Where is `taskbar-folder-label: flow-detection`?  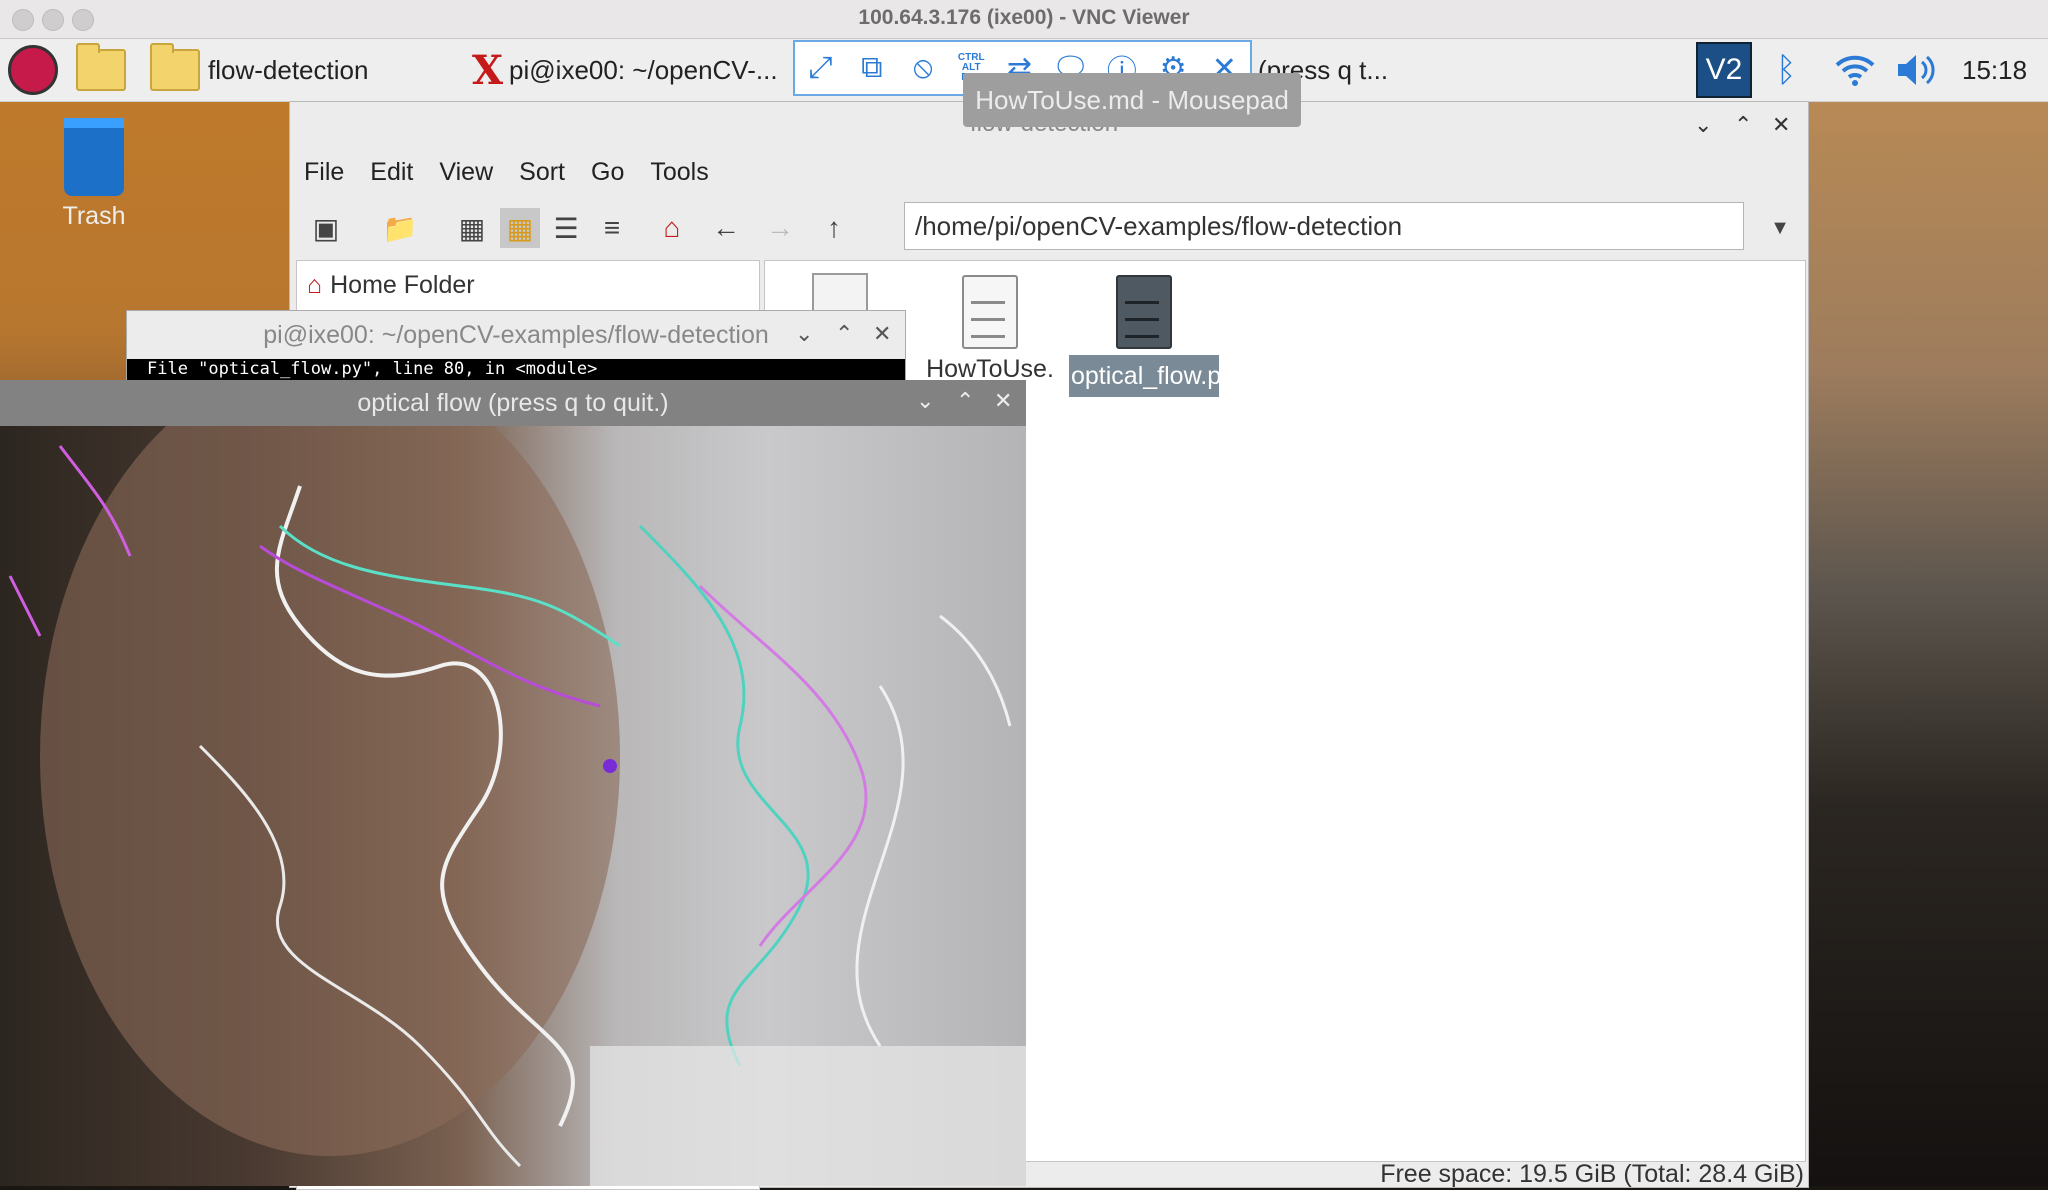
taskbar-folder-label: flow-detection is located at coordinates (288, 69).